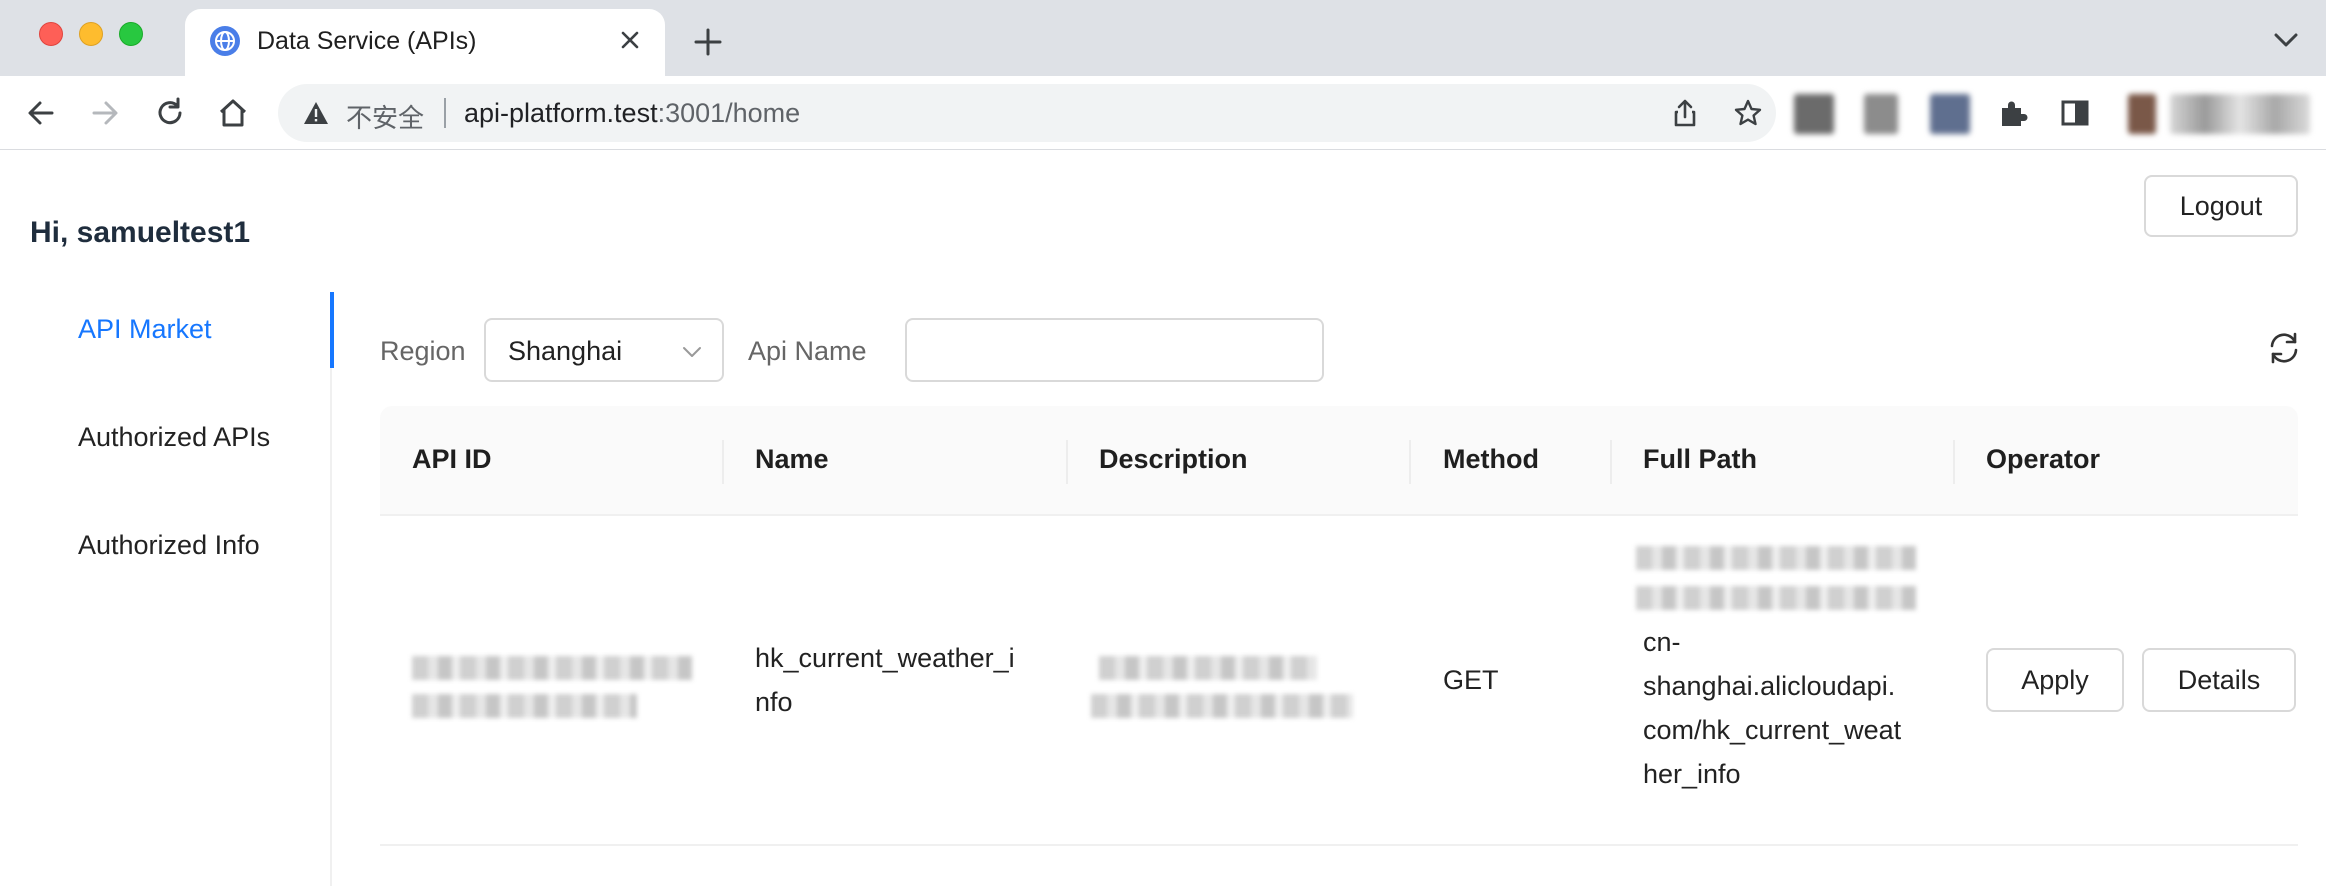 The image size is (2326, 886). Describe the element at coordinates (1748, 113) in the screenshot. I see `star-icon` at that location.